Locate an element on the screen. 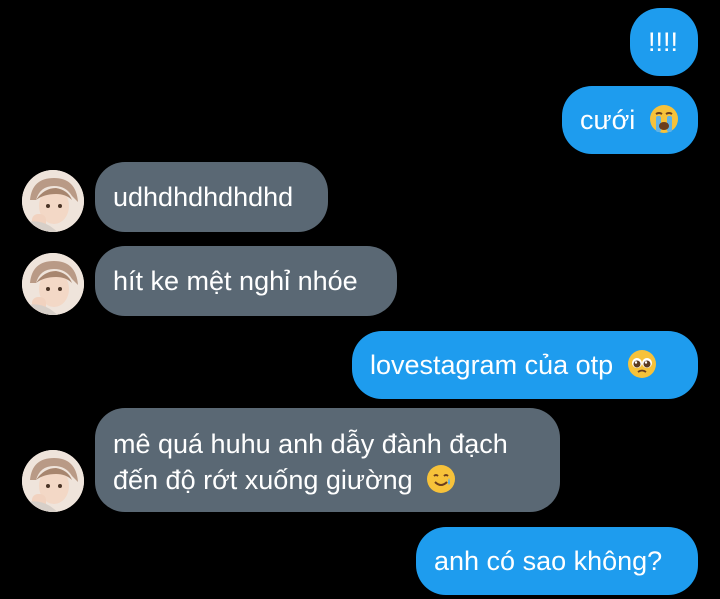 The height and width of the screenshot is (599, 720). message-text: udhdhdhdhdhd is located at coordinates (203, 197).